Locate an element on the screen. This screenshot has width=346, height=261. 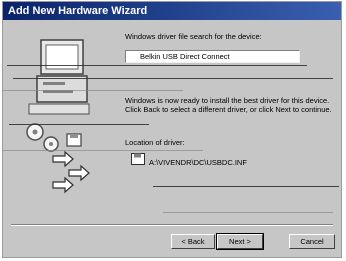
button-separator is located at coordinates (172, 225).